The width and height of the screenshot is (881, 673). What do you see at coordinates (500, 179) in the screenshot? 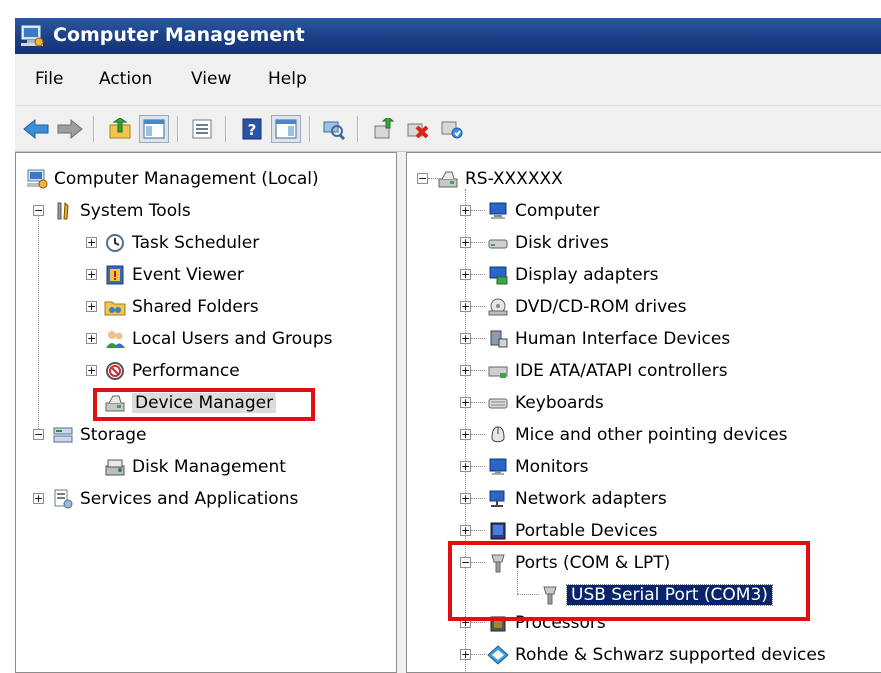
I see `tree-node-rs-xxxxxx: RS-XXXXXX` at bounding box center [500, 179].